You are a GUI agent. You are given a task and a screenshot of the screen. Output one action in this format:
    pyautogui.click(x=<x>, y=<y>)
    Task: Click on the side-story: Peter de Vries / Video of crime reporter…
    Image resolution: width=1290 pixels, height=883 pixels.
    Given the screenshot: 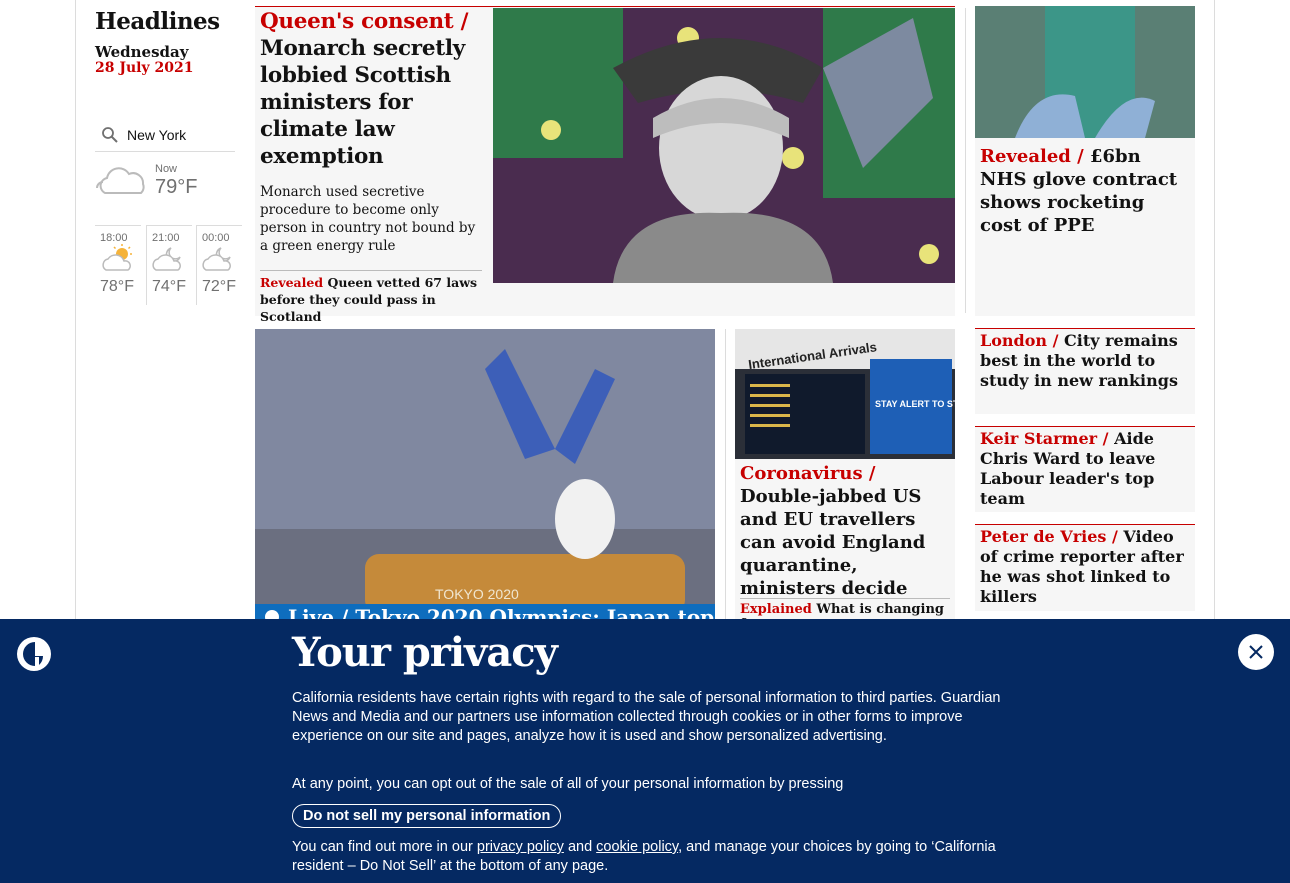 What is the action you would take?
    pyautogui.click(x=1085, y=568)
    